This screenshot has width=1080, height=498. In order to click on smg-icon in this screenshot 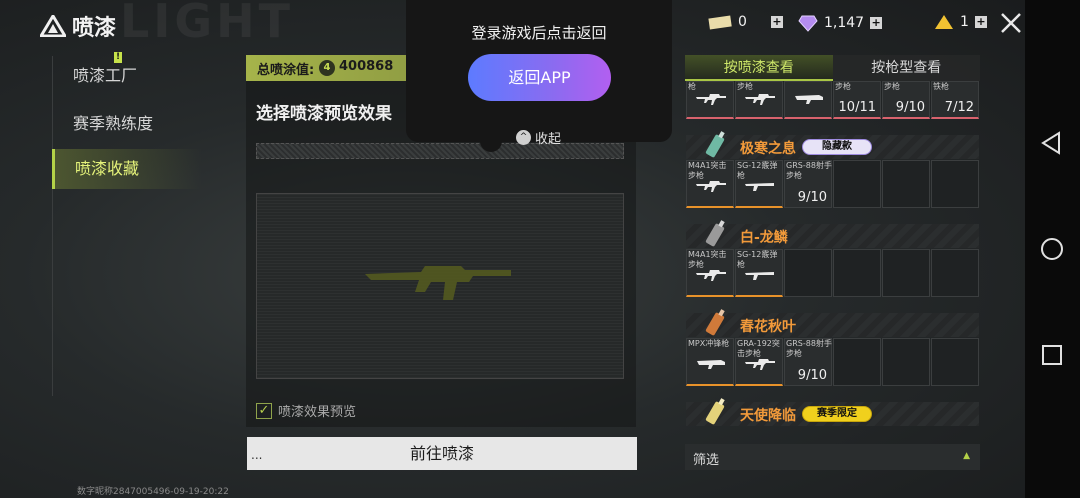, I will do `click(711, 364)`.